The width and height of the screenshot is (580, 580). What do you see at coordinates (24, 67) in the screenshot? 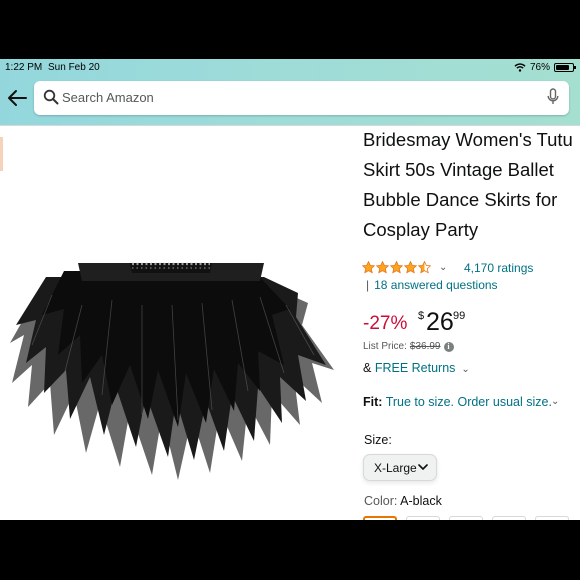
I see `status-time: 1:22 PM` at bounding box center [24, 67].